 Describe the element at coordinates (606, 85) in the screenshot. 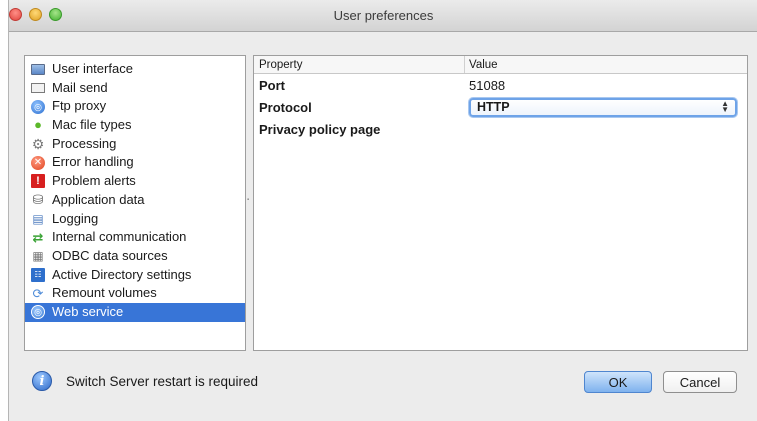

I see `port-value: 51088` at that location.